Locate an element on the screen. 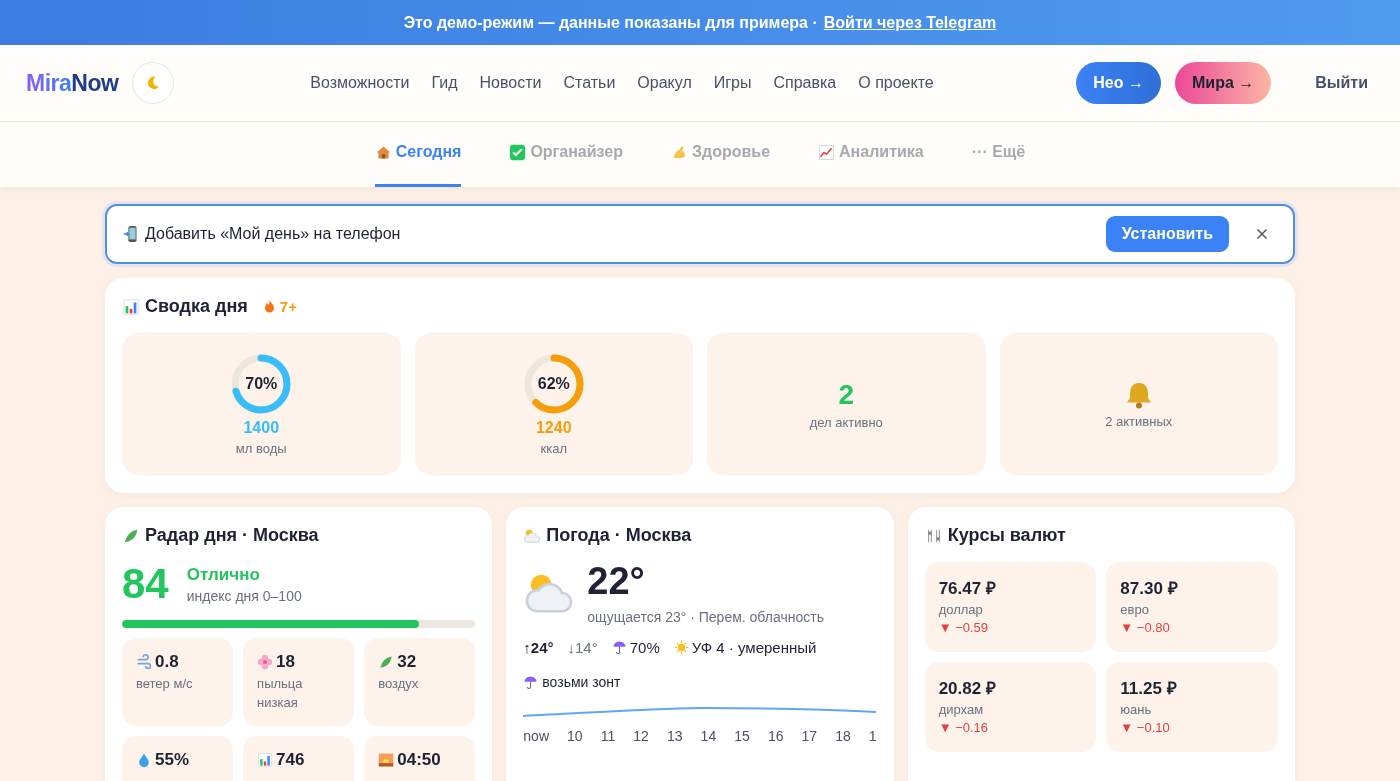 This screenshot has width=1400, height=781. rate-value: 20.82 ₽ is located at coordinates (967, 688).